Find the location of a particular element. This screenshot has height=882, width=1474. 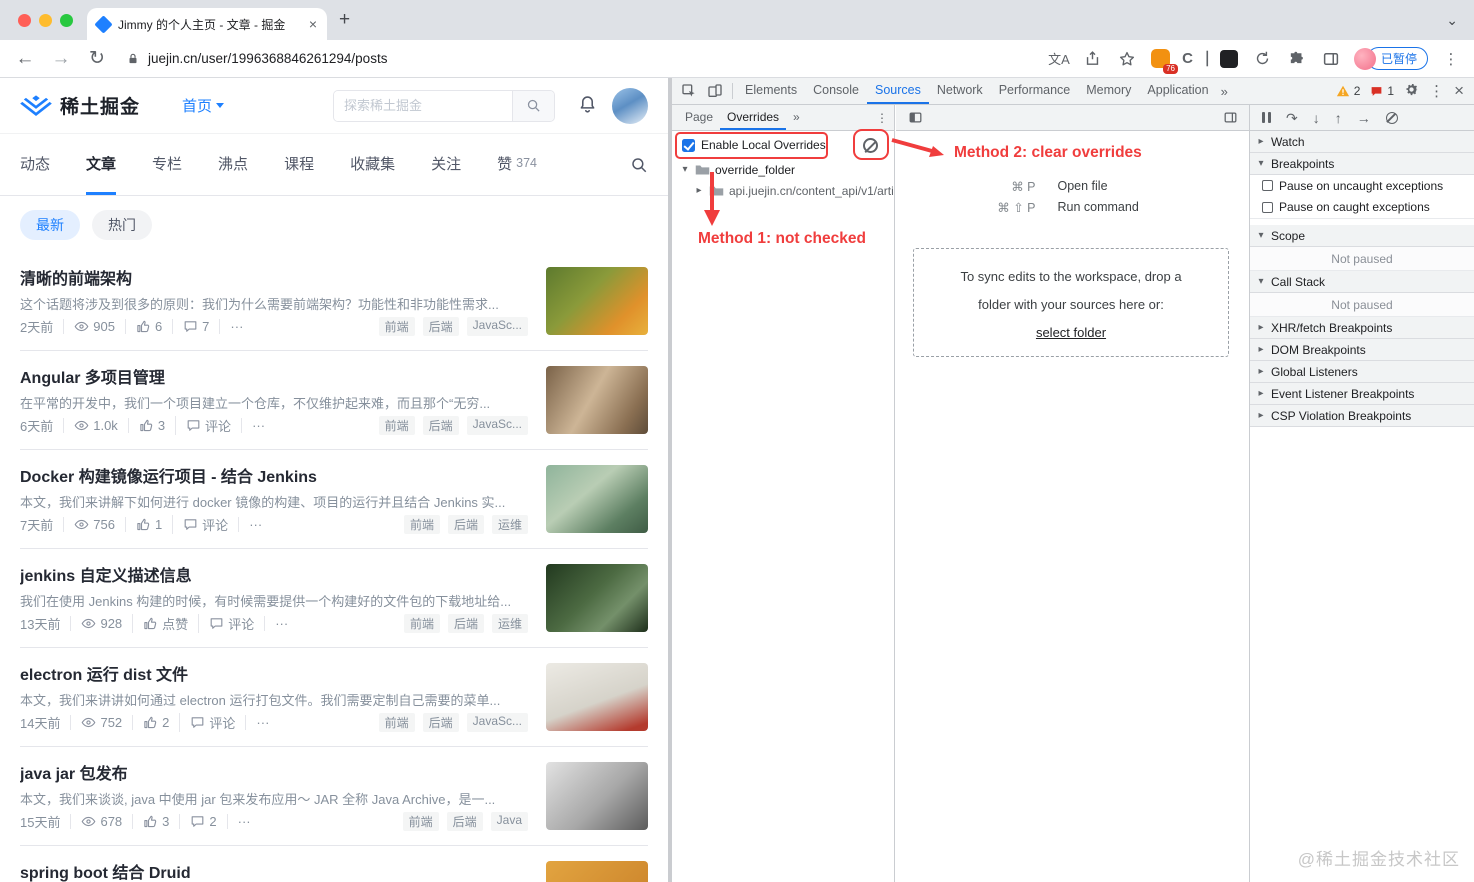

clear-overrides-icon is located at coordinates (870, 145).